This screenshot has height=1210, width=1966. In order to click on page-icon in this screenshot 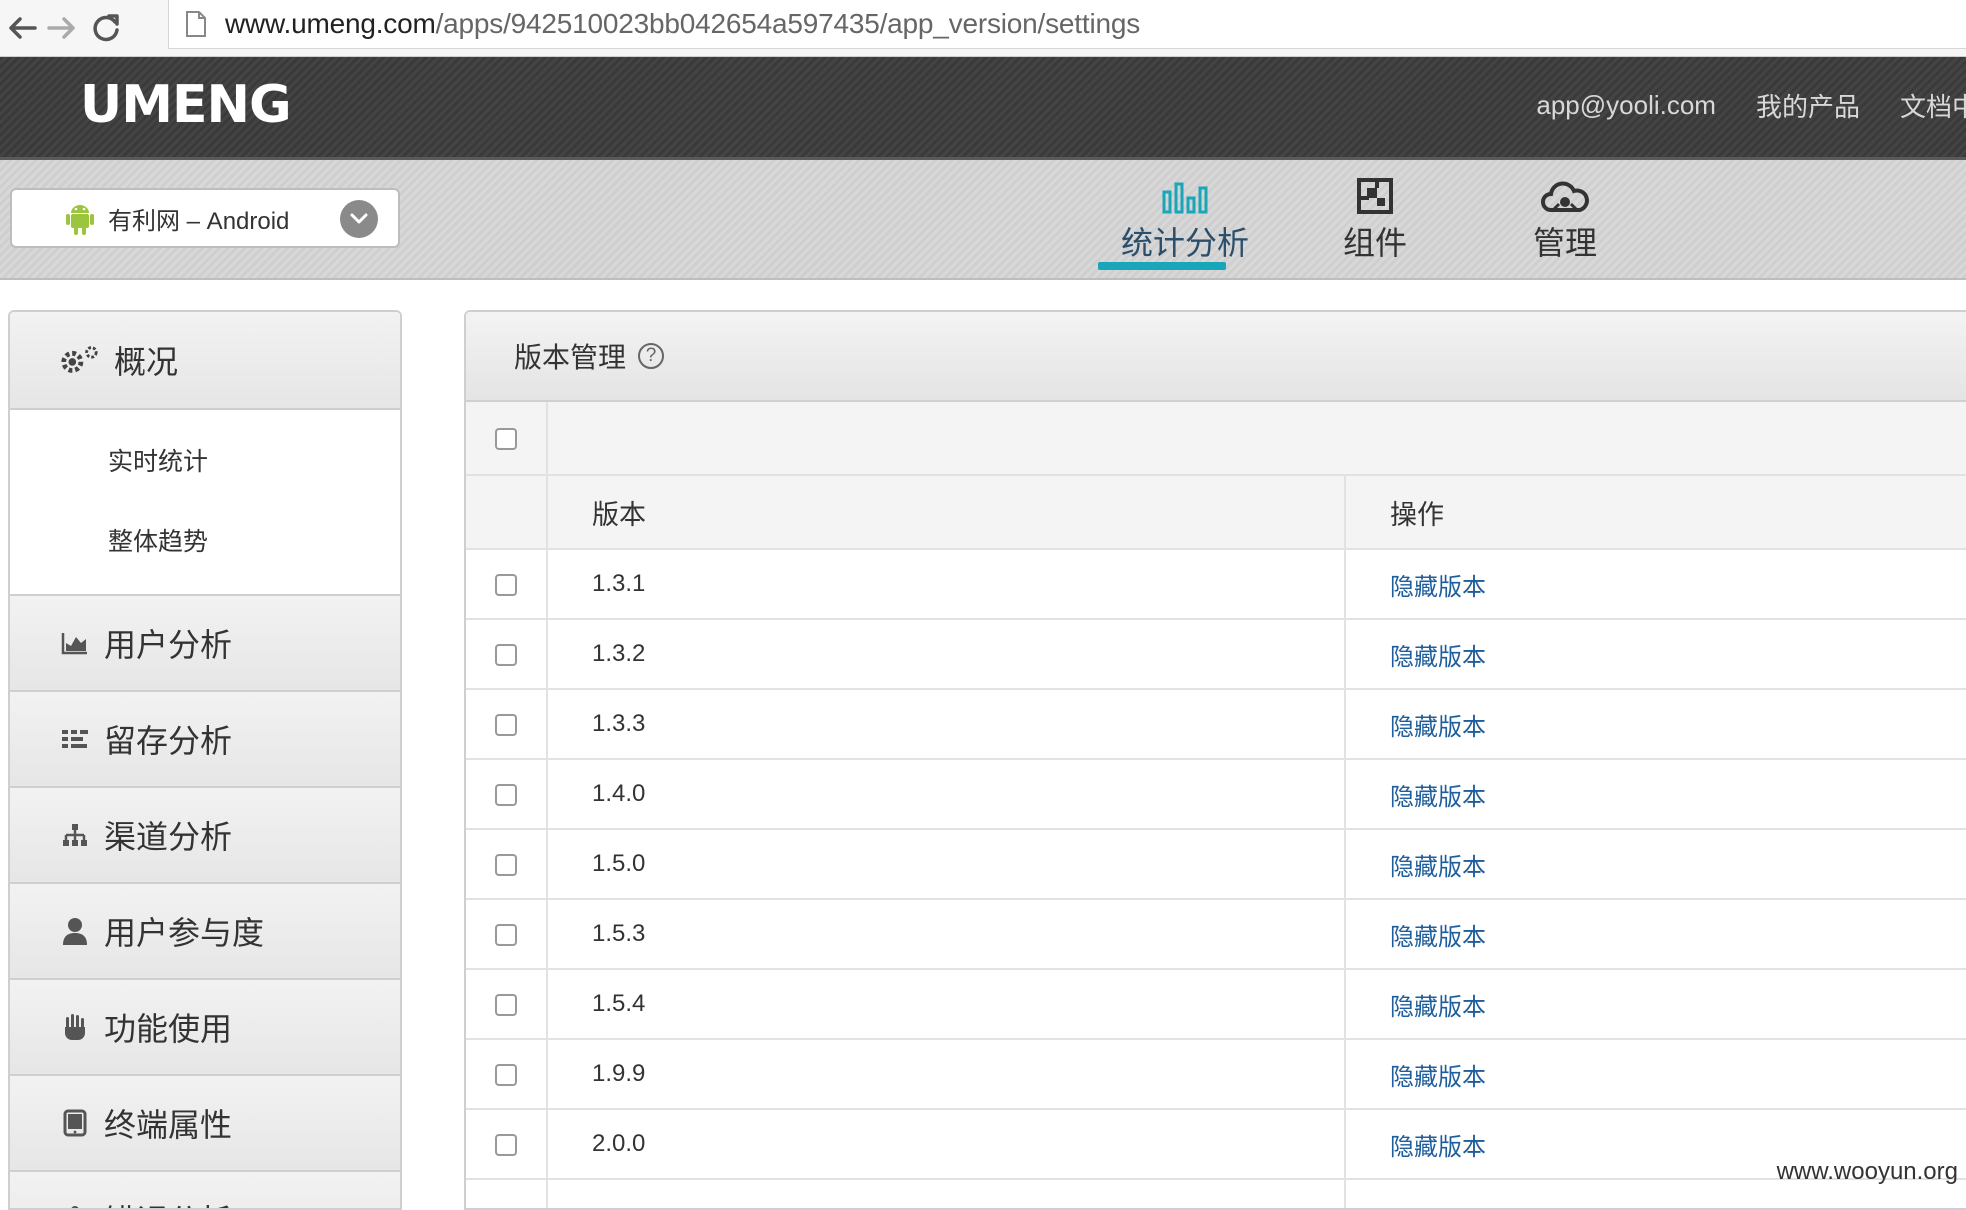, I will do `click(196, 24)`.